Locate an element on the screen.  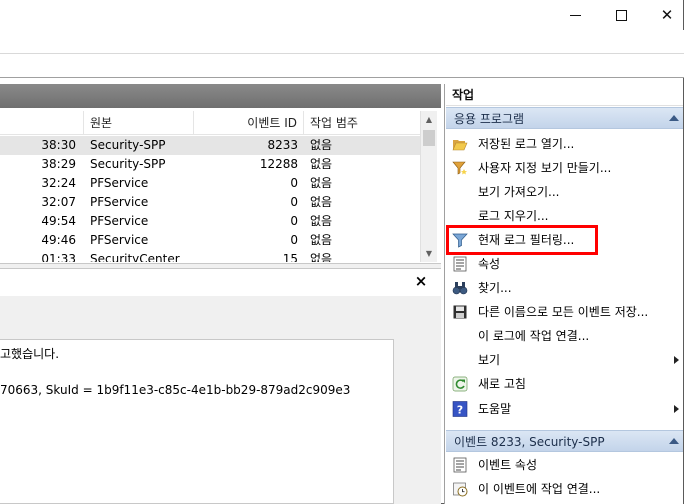
help-icon: ? is located at coordinates (460, 409).